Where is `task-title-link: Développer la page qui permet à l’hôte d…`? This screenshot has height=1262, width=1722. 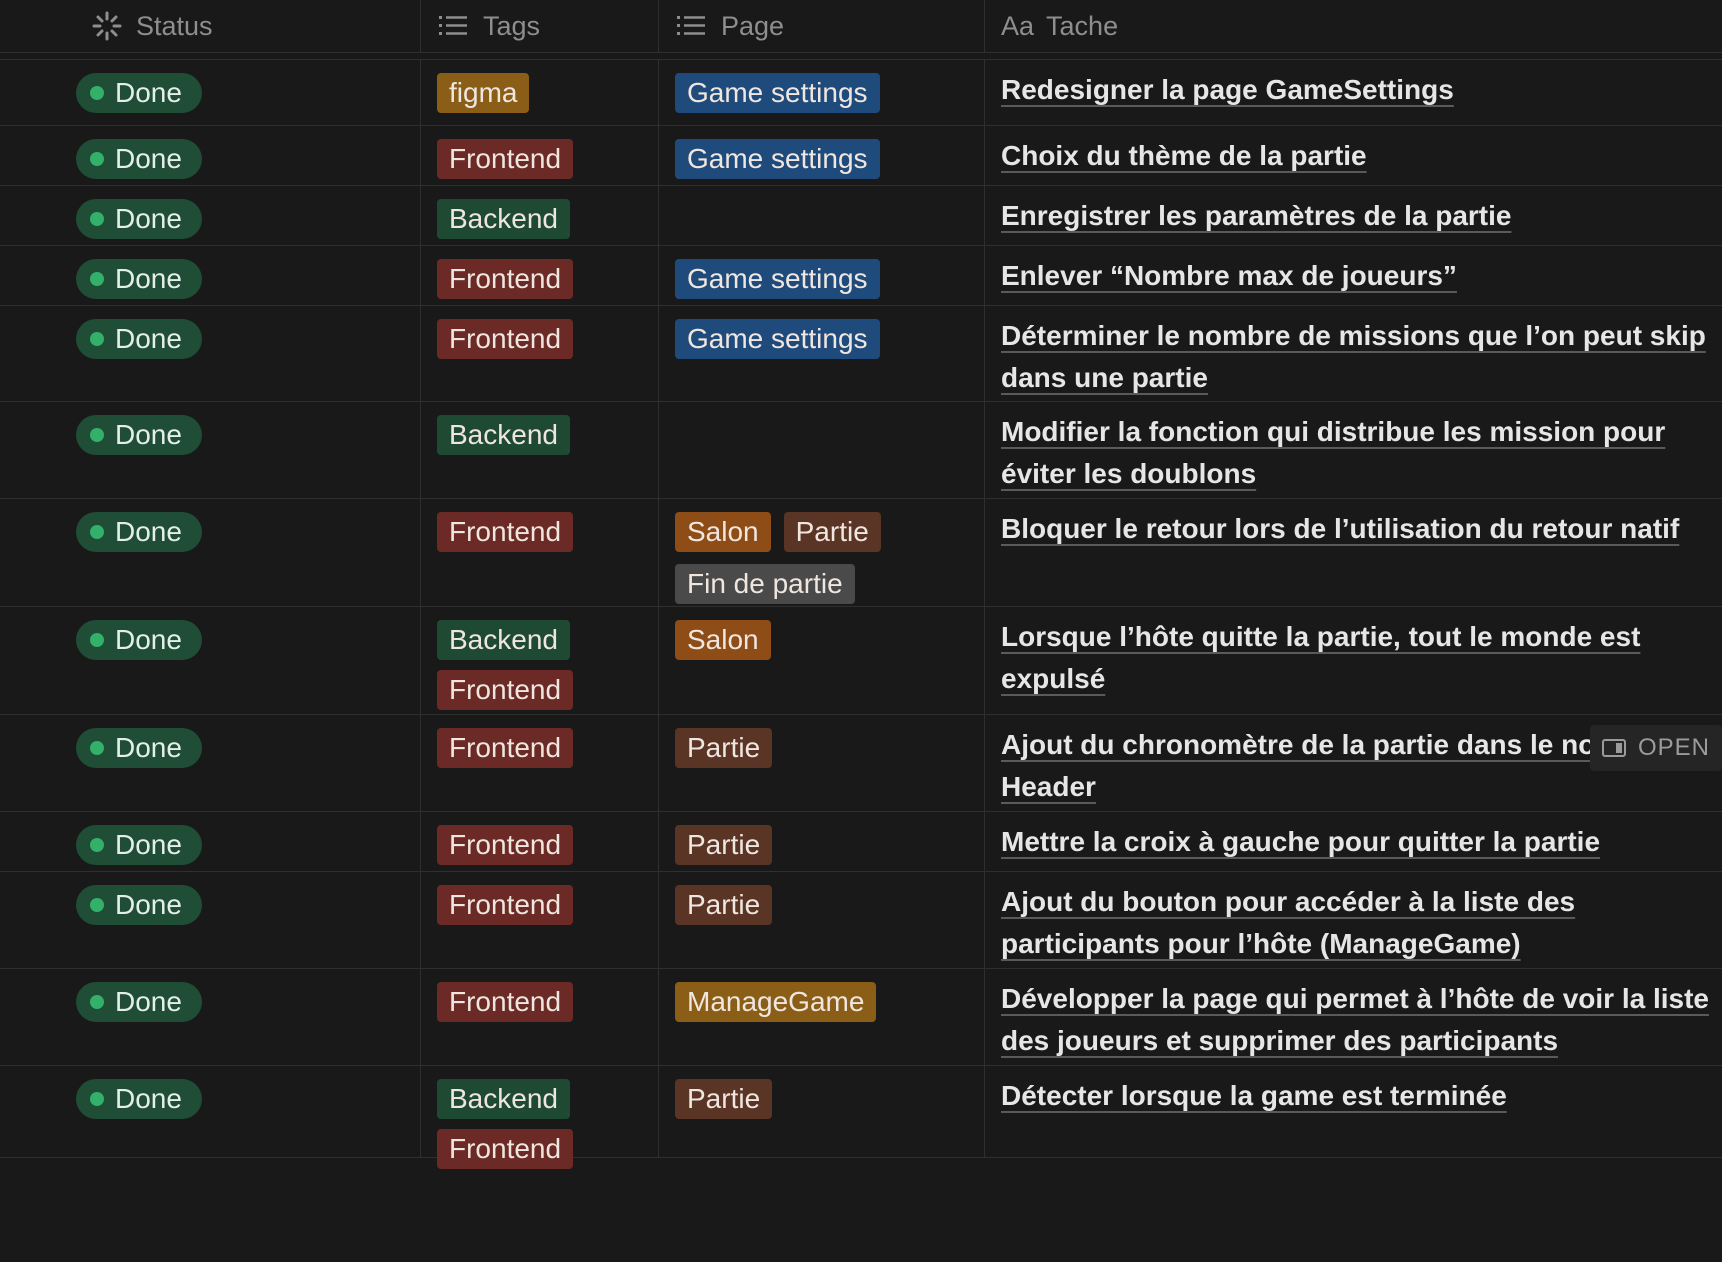
task-title-link: Développer la page qui permet à l’hôte d… is located at coordinates (1356, 1020).